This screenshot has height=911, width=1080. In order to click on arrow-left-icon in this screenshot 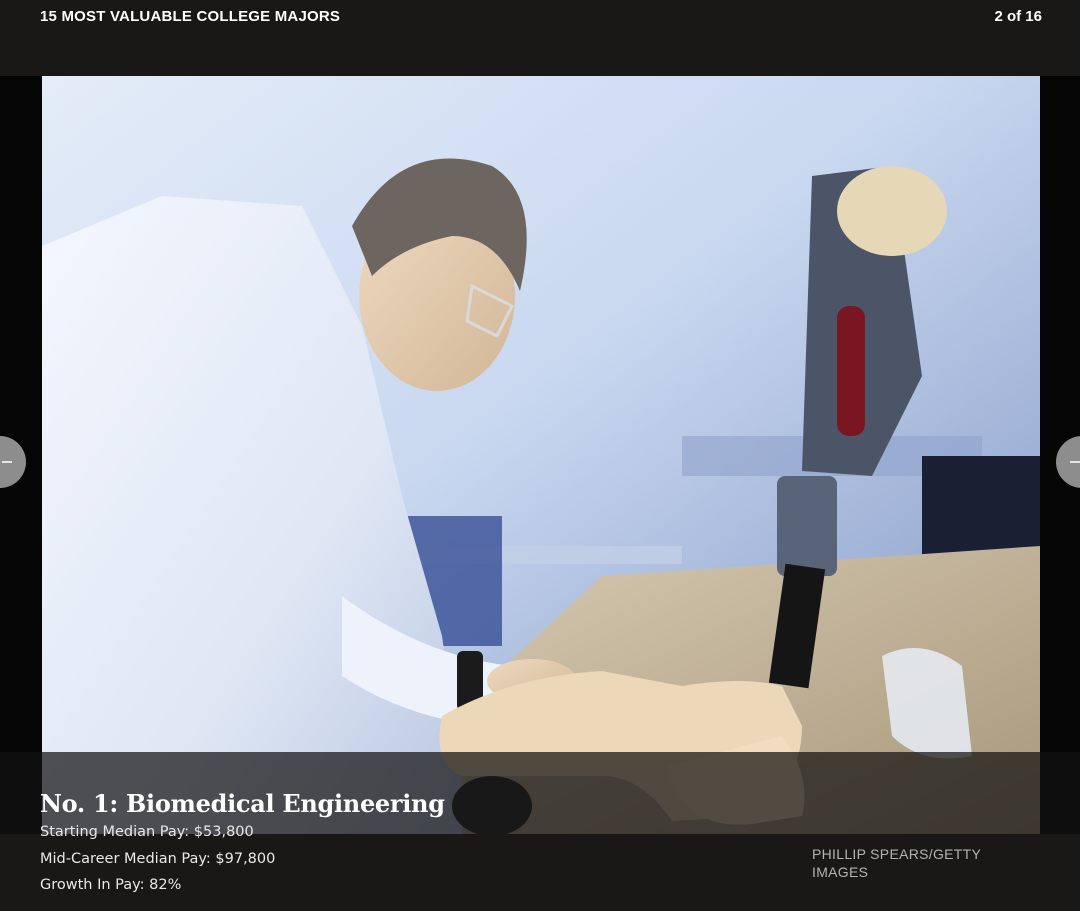, I will do `click(7, 462)`.